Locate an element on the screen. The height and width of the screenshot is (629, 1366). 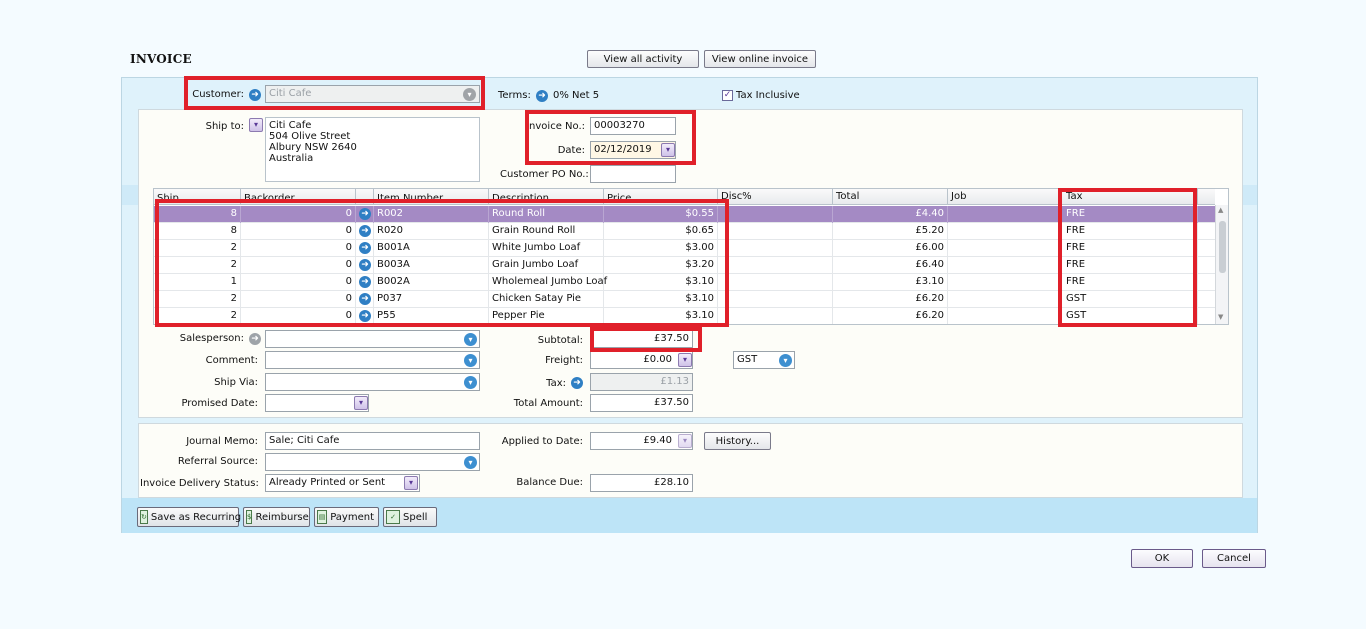
table-row: 8 0 ➜ R002 Round Roll $0.55 £4.40 FRE is located at coordinates (684, 214).